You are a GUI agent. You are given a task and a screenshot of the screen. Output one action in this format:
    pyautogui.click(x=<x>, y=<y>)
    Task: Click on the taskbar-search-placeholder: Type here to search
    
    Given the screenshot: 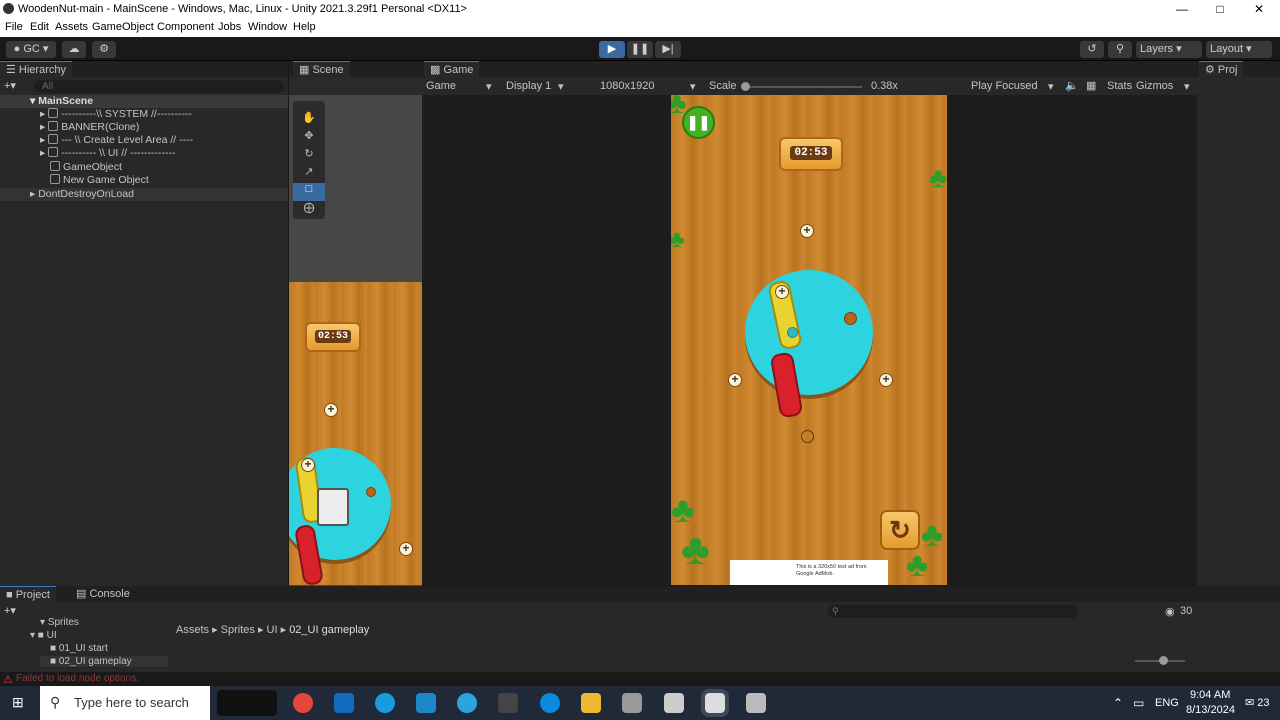 What is the action you would take?
    pyautogui.click(x=131, y=702)
    